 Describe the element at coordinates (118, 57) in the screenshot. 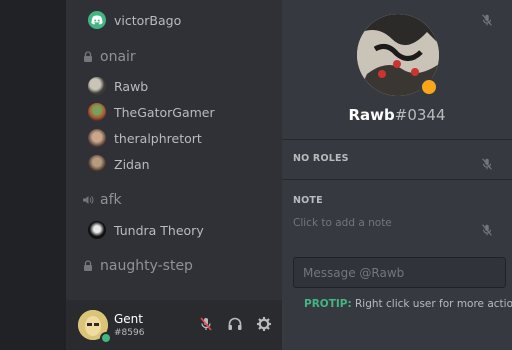

I see `channel-name: onair` at that location.